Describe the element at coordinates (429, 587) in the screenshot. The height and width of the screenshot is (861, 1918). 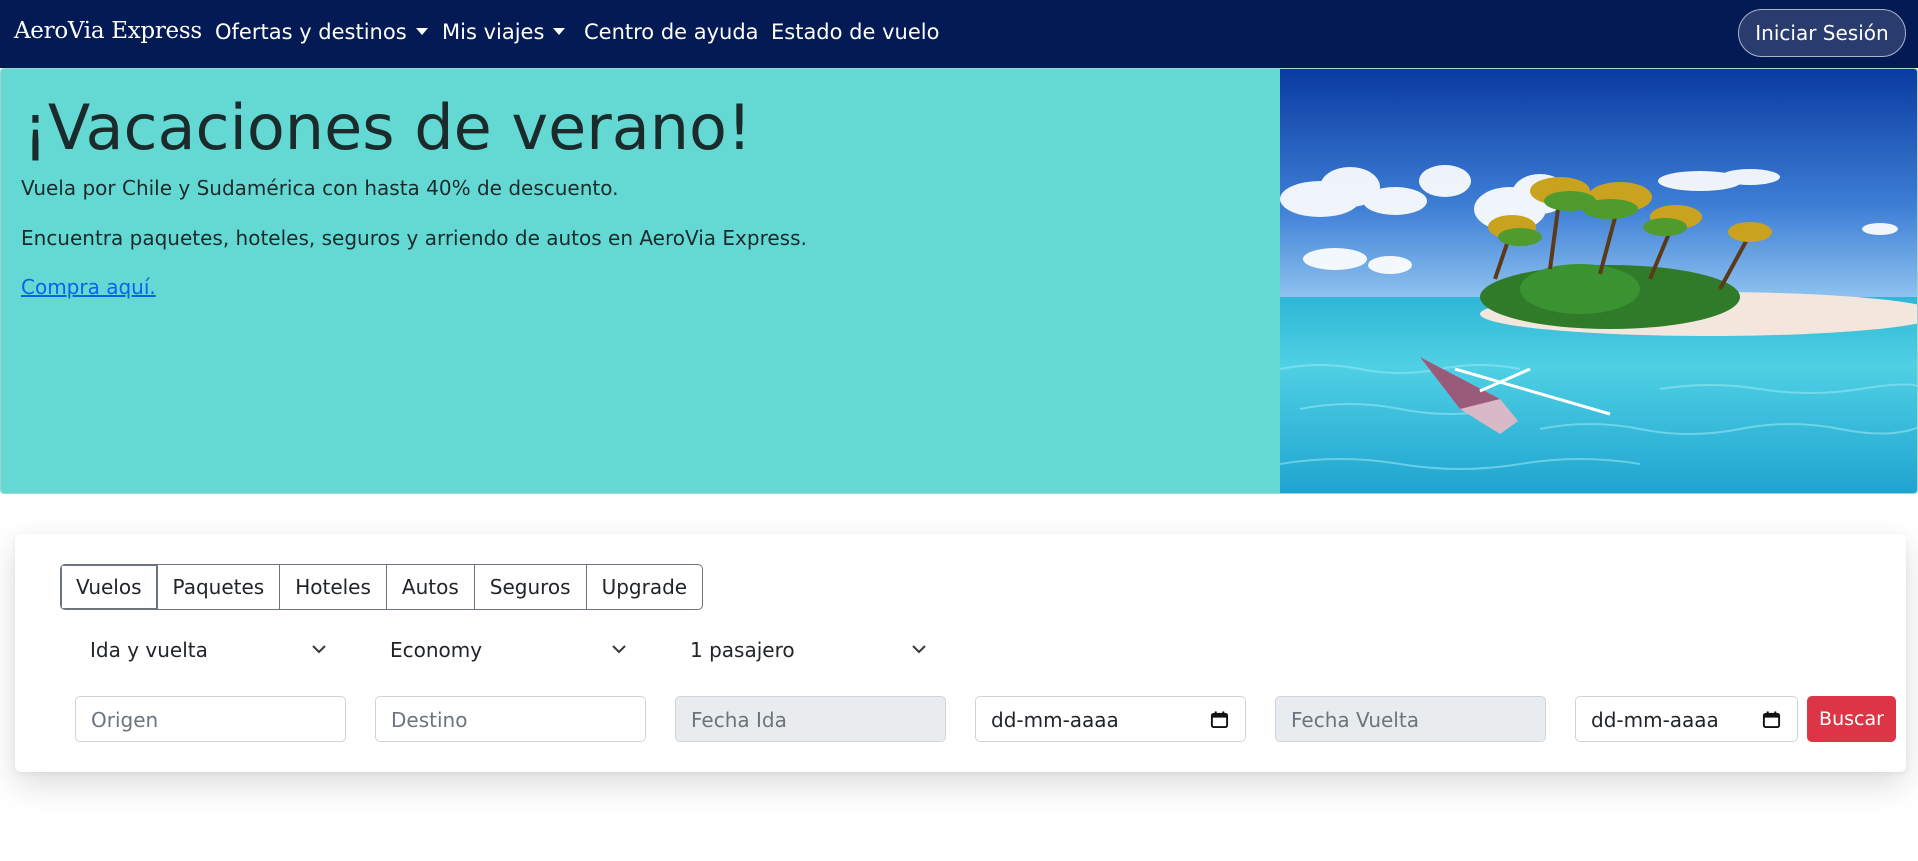
I see `tab-autos: Autos` at that location.